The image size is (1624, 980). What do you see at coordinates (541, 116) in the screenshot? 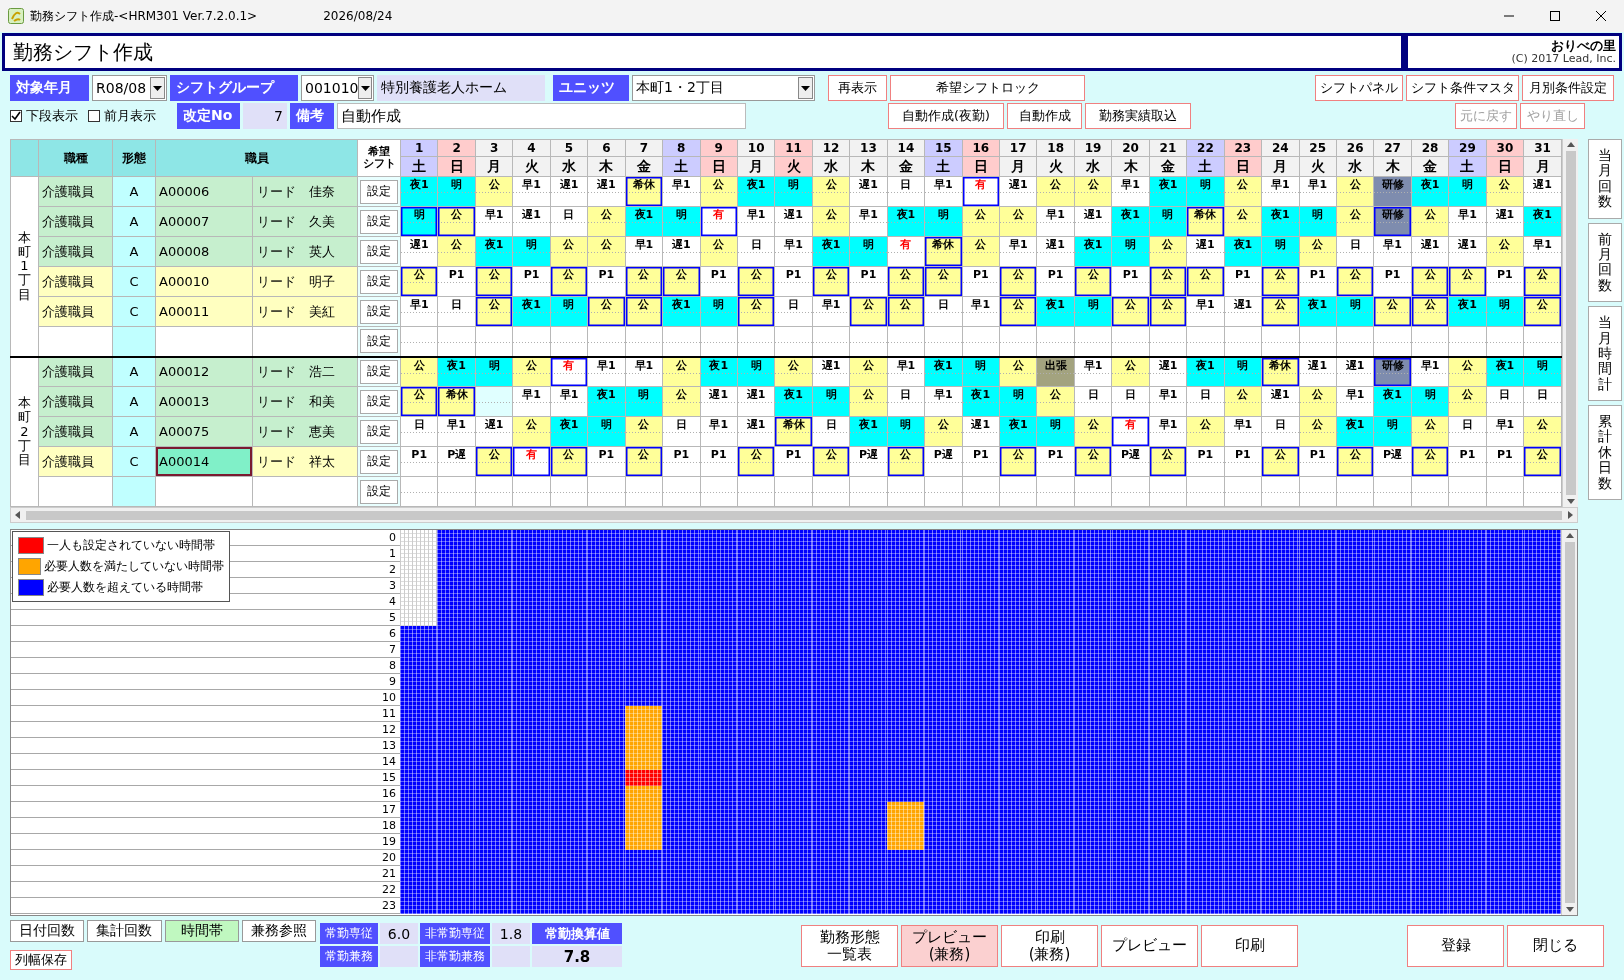
I see `note-field: 自動作成` at bounding box center [541, 116].